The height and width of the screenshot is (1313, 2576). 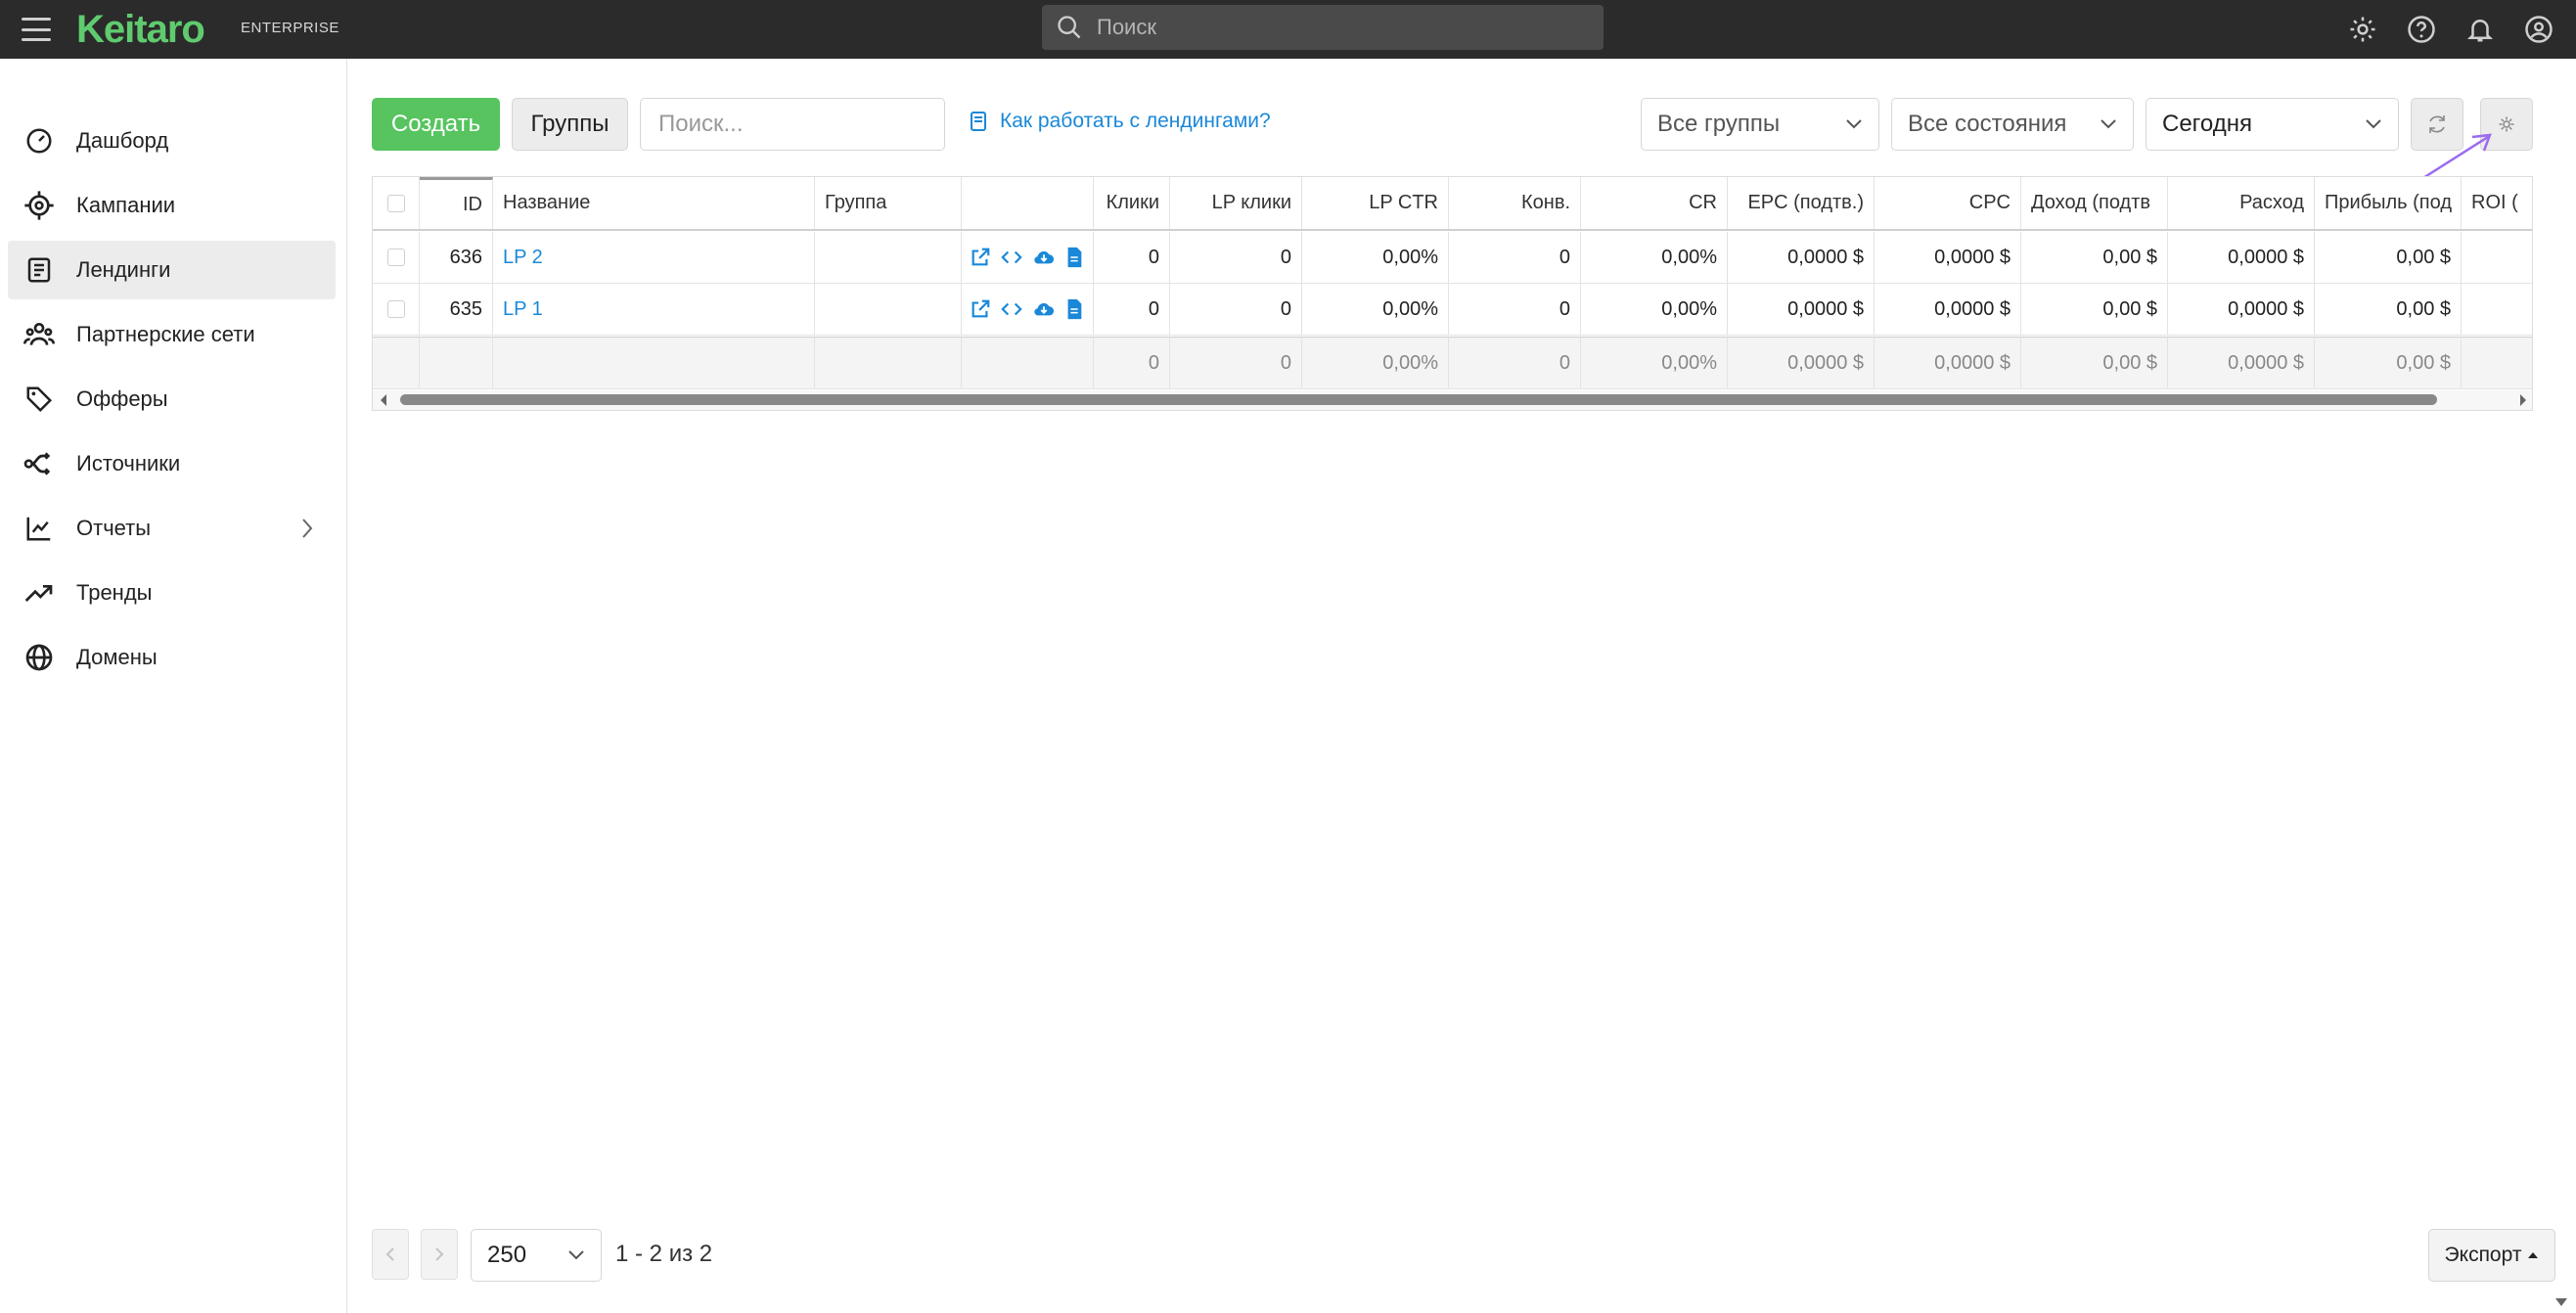 What do you see at coordinates (172, 463) in the screenshot?
I see `sidebar-item-sources: Источники` at bounding box center [172, 463].